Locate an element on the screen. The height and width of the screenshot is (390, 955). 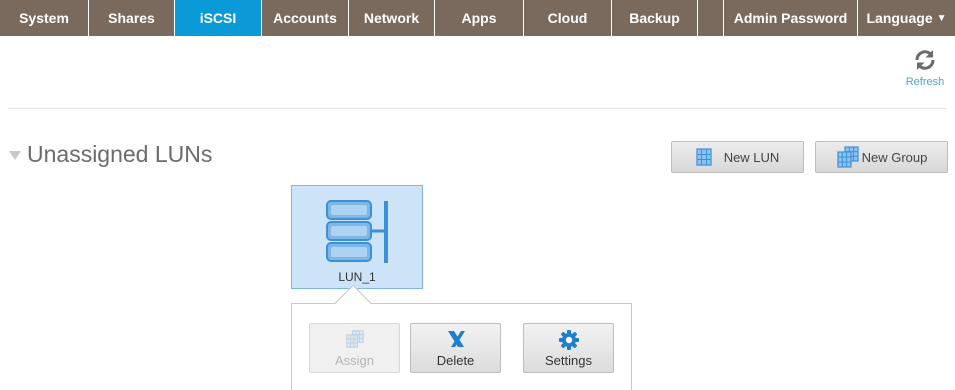
section-title: Unassigned LUNs is located at coordinates (120, 154).